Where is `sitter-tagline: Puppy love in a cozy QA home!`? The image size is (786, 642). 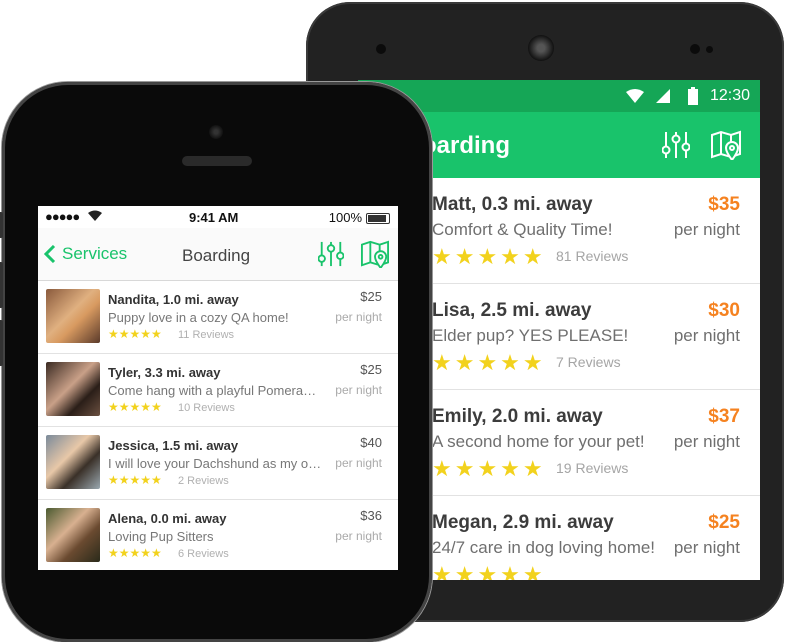 sitter-tagline: Puppy love in a cozy QA home! is located at coordinates (198, 317).